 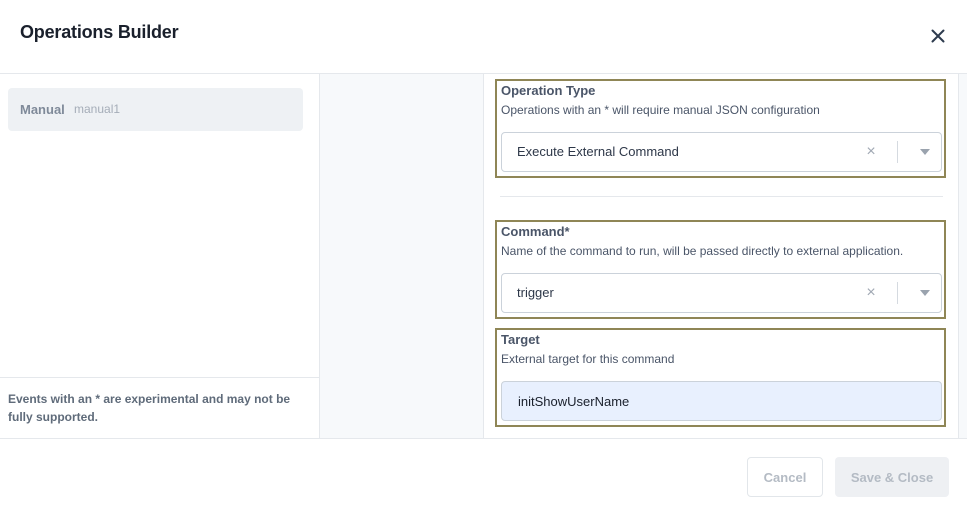 I want to click on close-button, so click(x=938, y=36).